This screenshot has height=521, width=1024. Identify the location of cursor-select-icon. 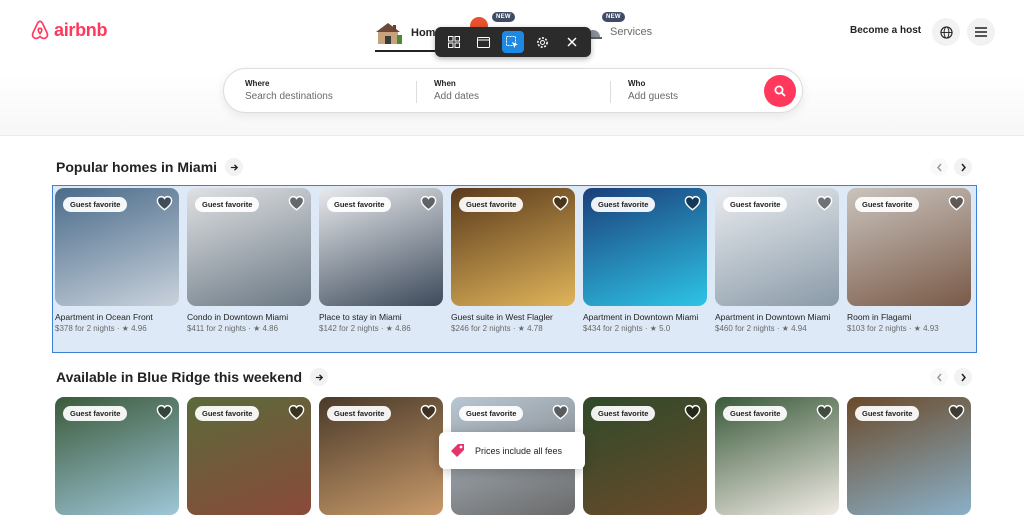
(512, 41).